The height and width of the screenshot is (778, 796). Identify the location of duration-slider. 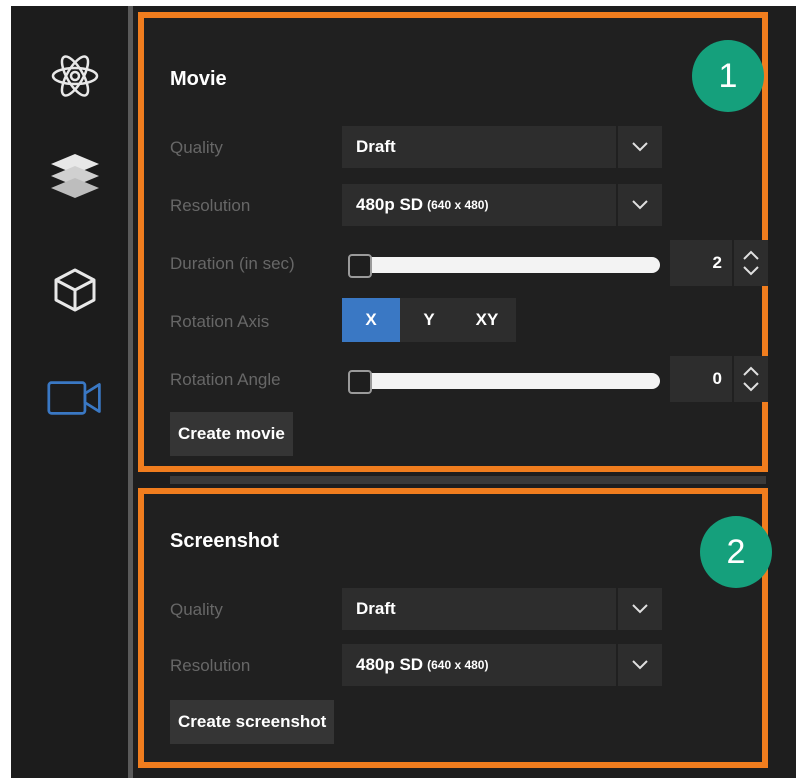
(504, 266).